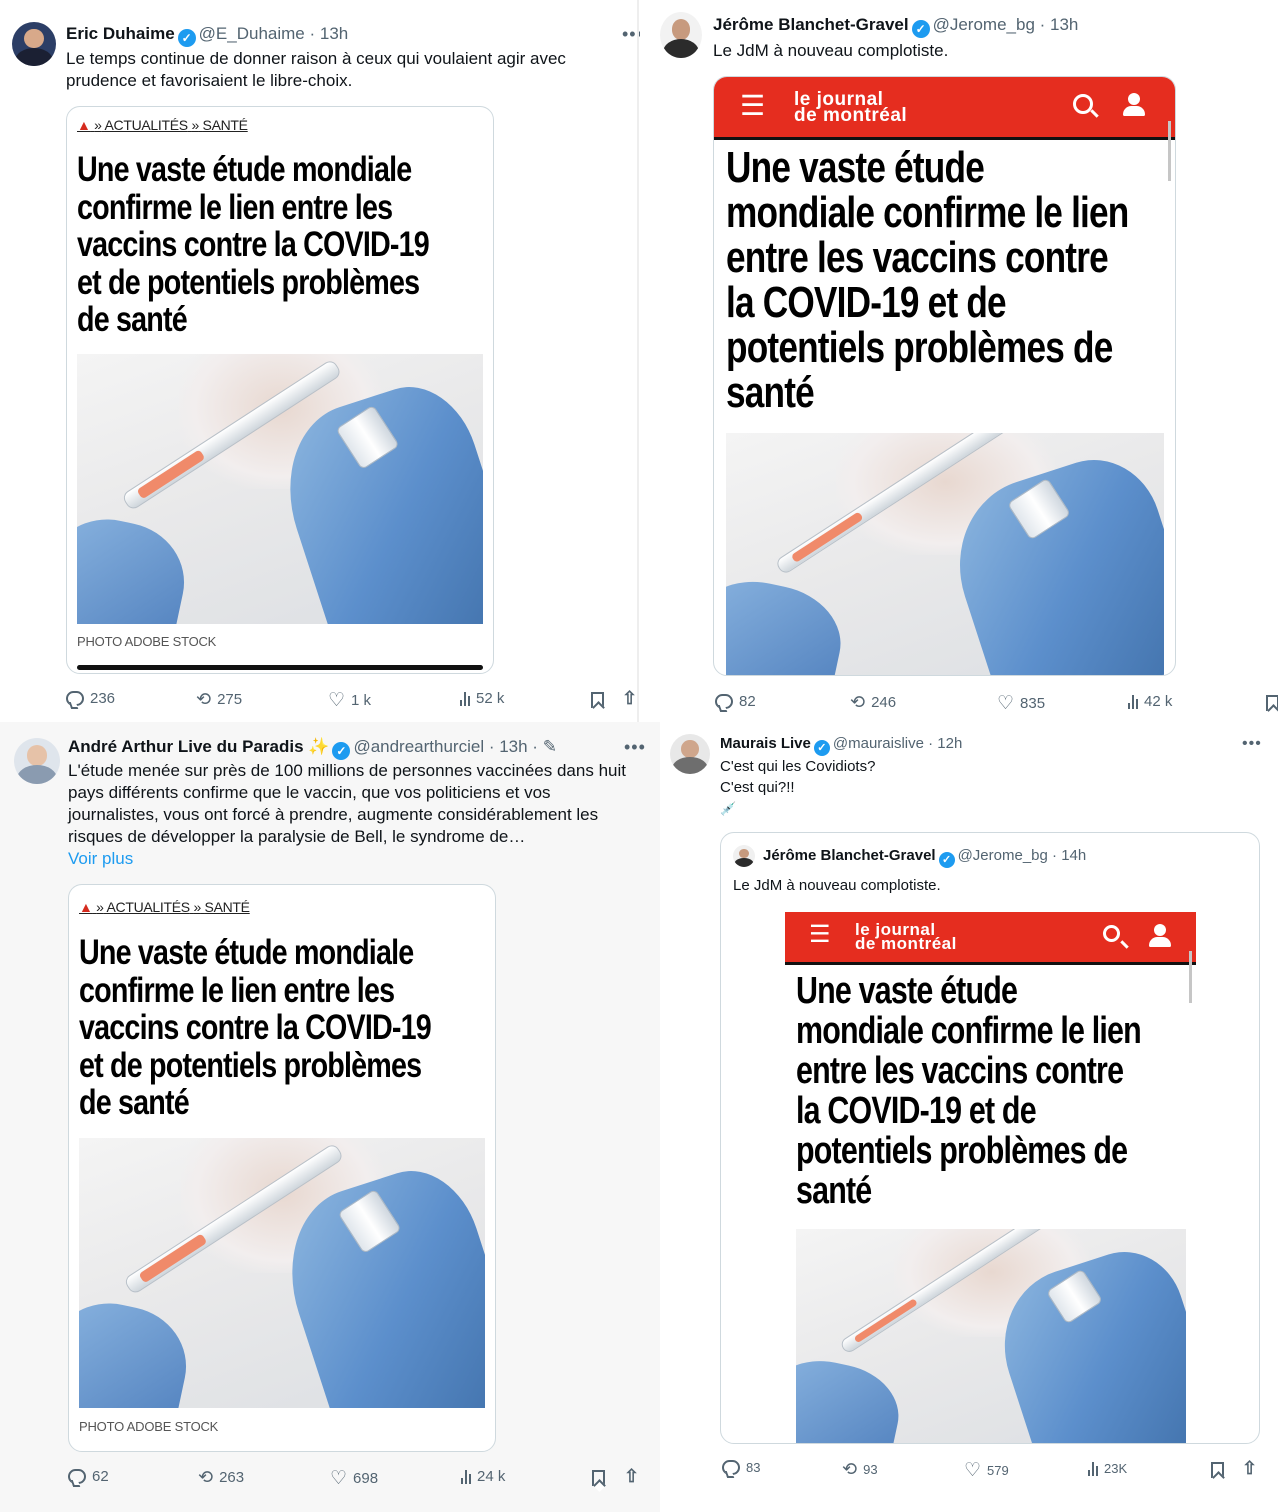 The width and height of the screenshot is (1278, 1512). Describe the element at coordinates (728, 808) in the screenshot. I see `syringe-icon: 💉` at that location.